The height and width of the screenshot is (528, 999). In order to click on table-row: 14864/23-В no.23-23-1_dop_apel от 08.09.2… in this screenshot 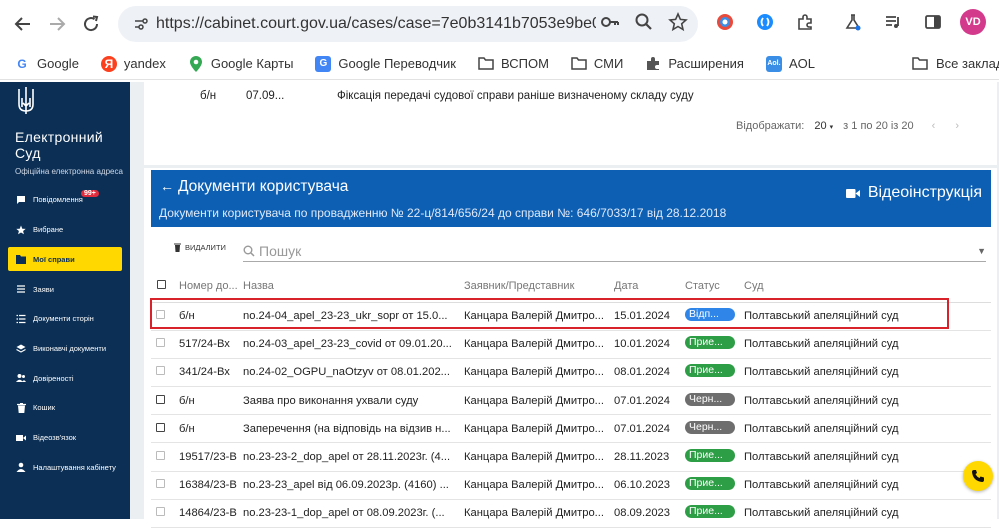, I will do `click(571, 513)`.